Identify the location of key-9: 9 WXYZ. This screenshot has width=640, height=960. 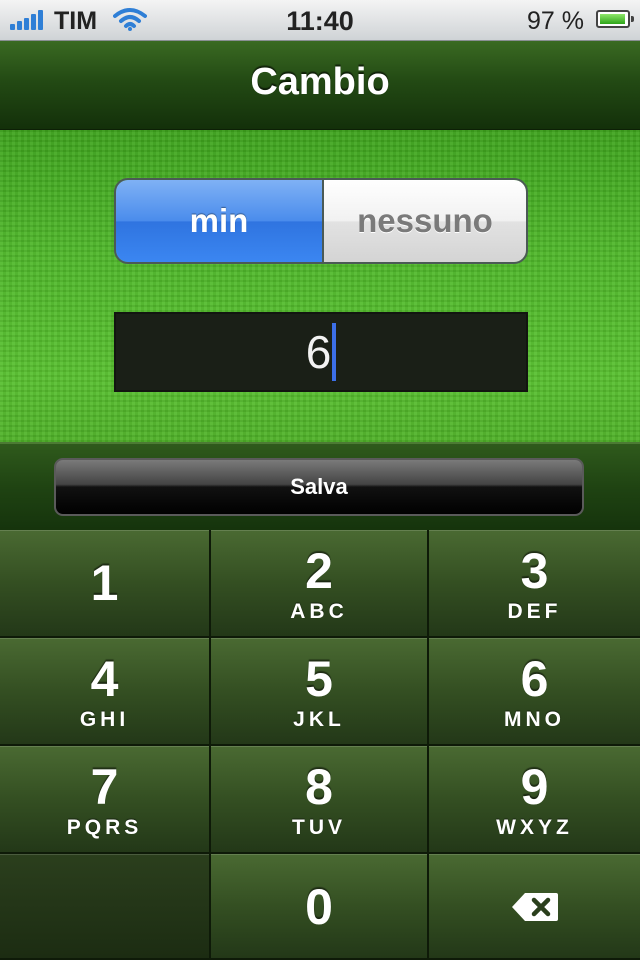
(534, 800).